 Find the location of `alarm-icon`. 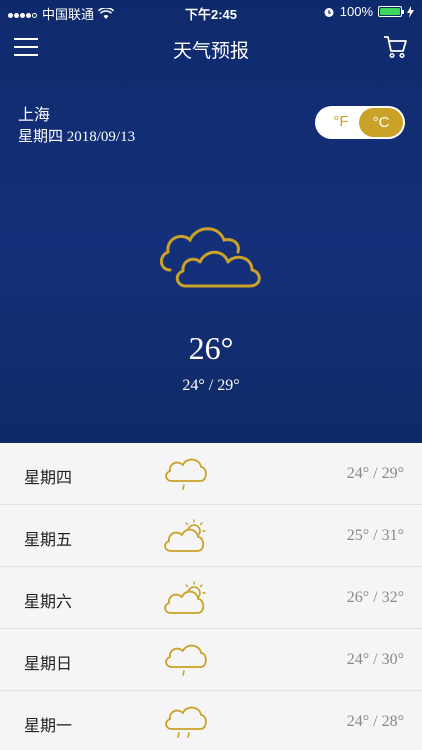

alarm-icon is located at coordinates (329, 12).